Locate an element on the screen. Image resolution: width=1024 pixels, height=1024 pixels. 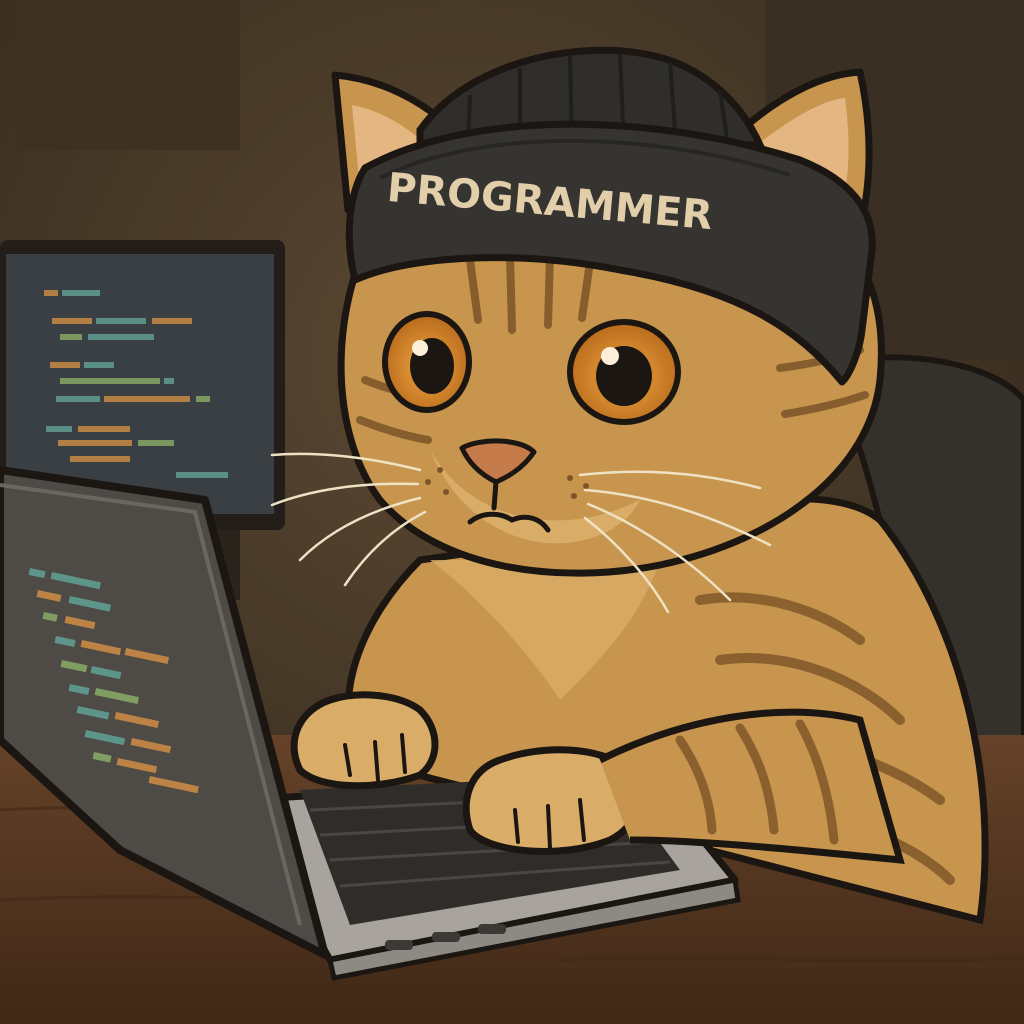
cat-left-eye is located at coordinates (427, 362).